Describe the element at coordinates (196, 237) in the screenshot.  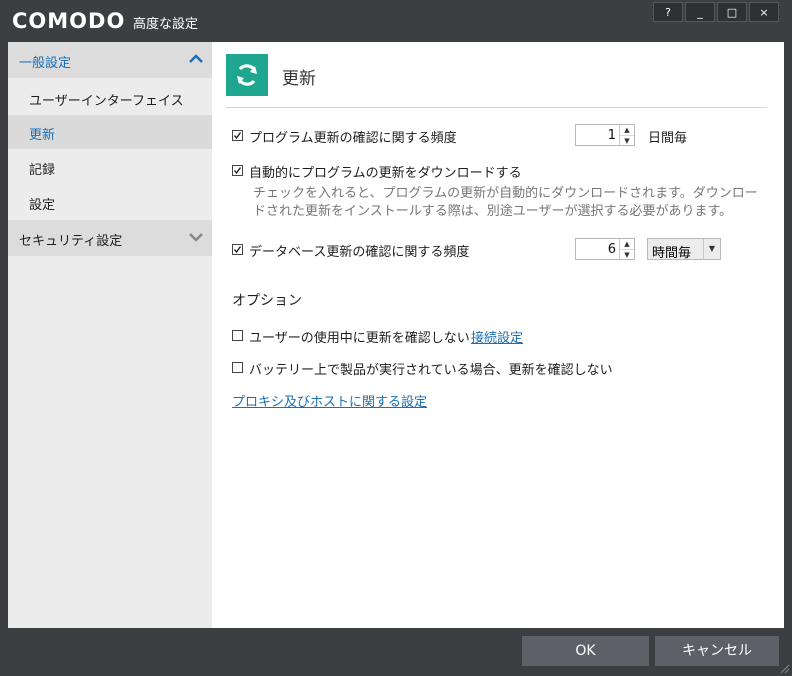
I see `chevron-down-icon` at that location.